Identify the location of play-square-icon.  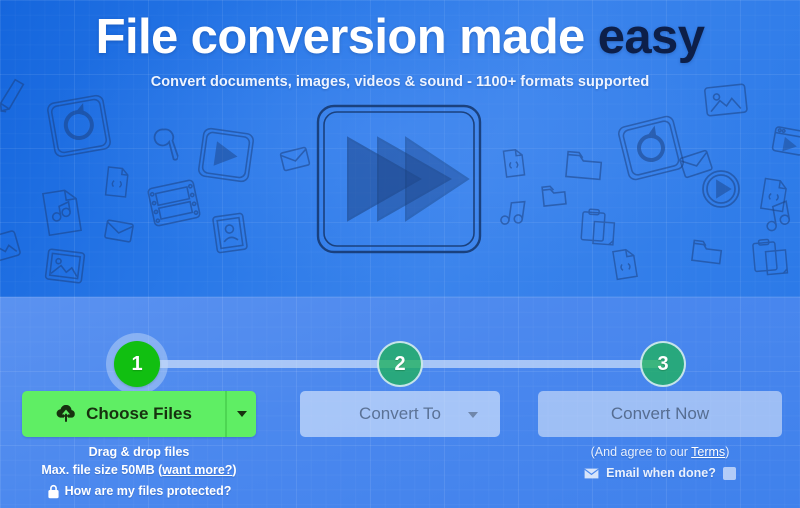
(226, 154).